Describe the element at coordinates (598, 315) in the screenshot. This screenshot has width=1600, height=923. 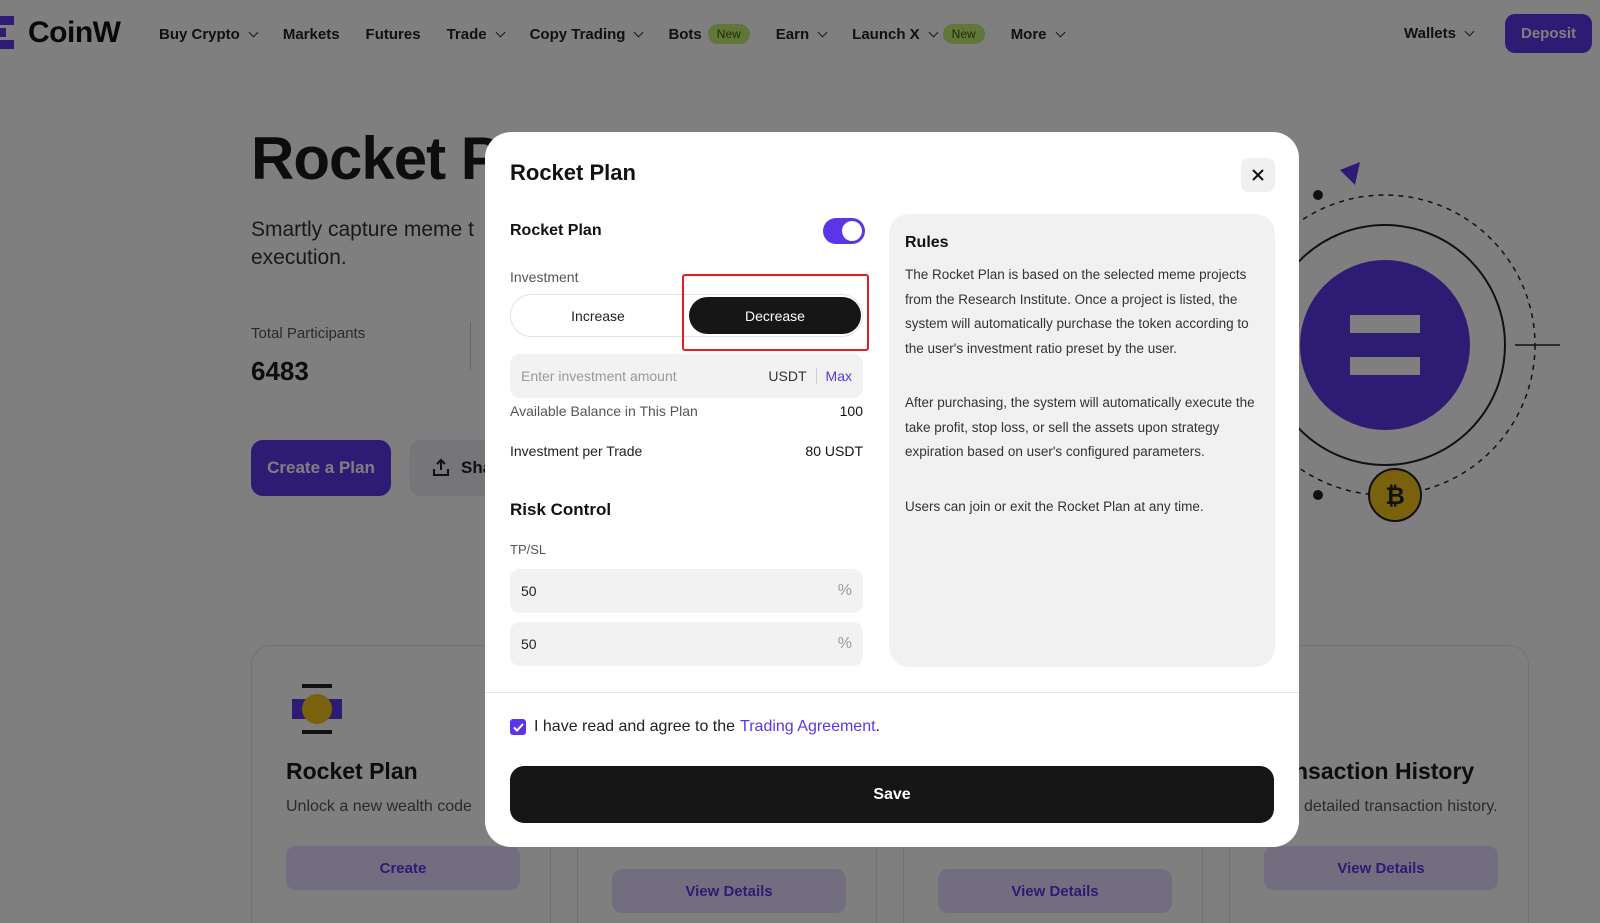
I see `increase-option: Increase` at that location.